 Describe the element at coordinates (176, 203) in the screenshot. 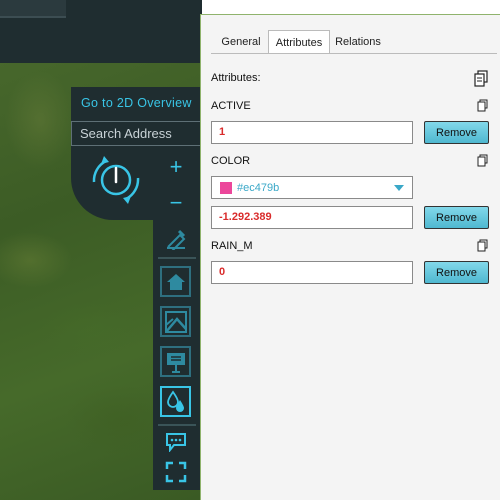

I see `zoom-out-button: −` at that location.